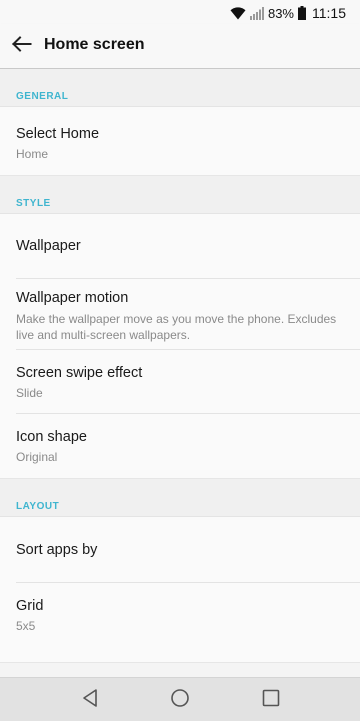 Image resolution: width=360 pixels, height=721 pixels. What do you see at coordinates (32, 154) in the screenshot?
I see `setting-subtitle: Home` at bounding box center [32, 154].